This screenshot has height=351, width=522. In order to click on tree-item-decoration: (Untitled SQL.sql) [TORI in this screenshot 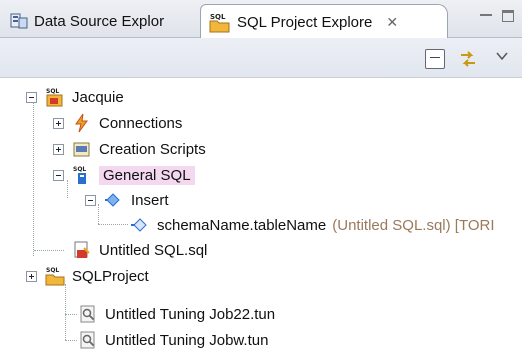, I will do `click(413, 225)`.